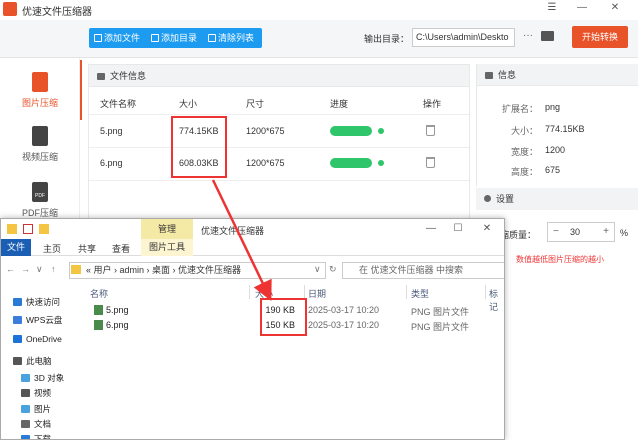  I want to click on search-input: 在 优速文件压缩器 中搜索, so click(423, 270).